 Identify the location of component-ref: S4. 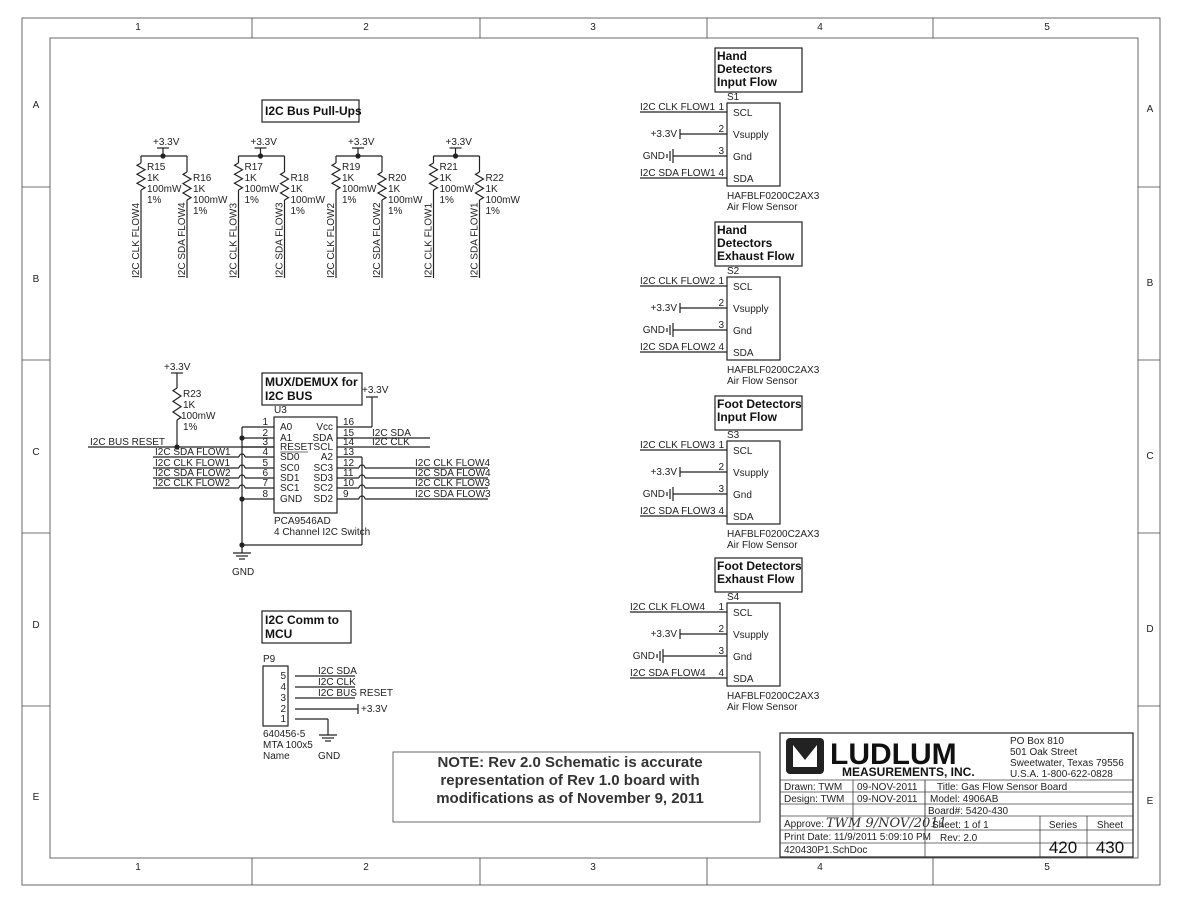
(733, 597).